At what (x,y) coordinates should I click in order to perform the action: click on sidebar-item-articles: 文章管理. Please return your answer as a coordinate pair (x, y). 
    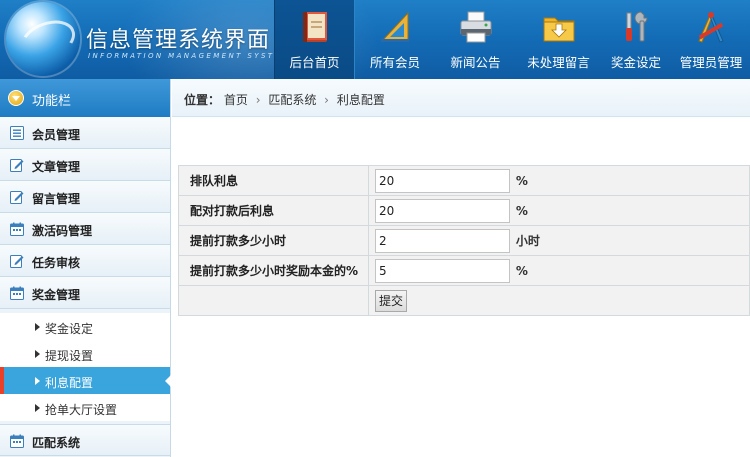
    Looking at the image, I should click on (85, 165).